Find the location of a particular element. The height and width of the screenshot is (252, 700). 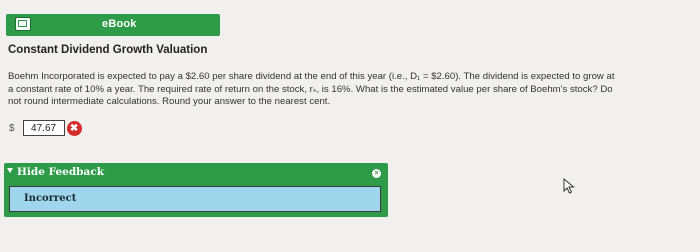

mouse-pointer-icon is located at coordinates (569, 186).